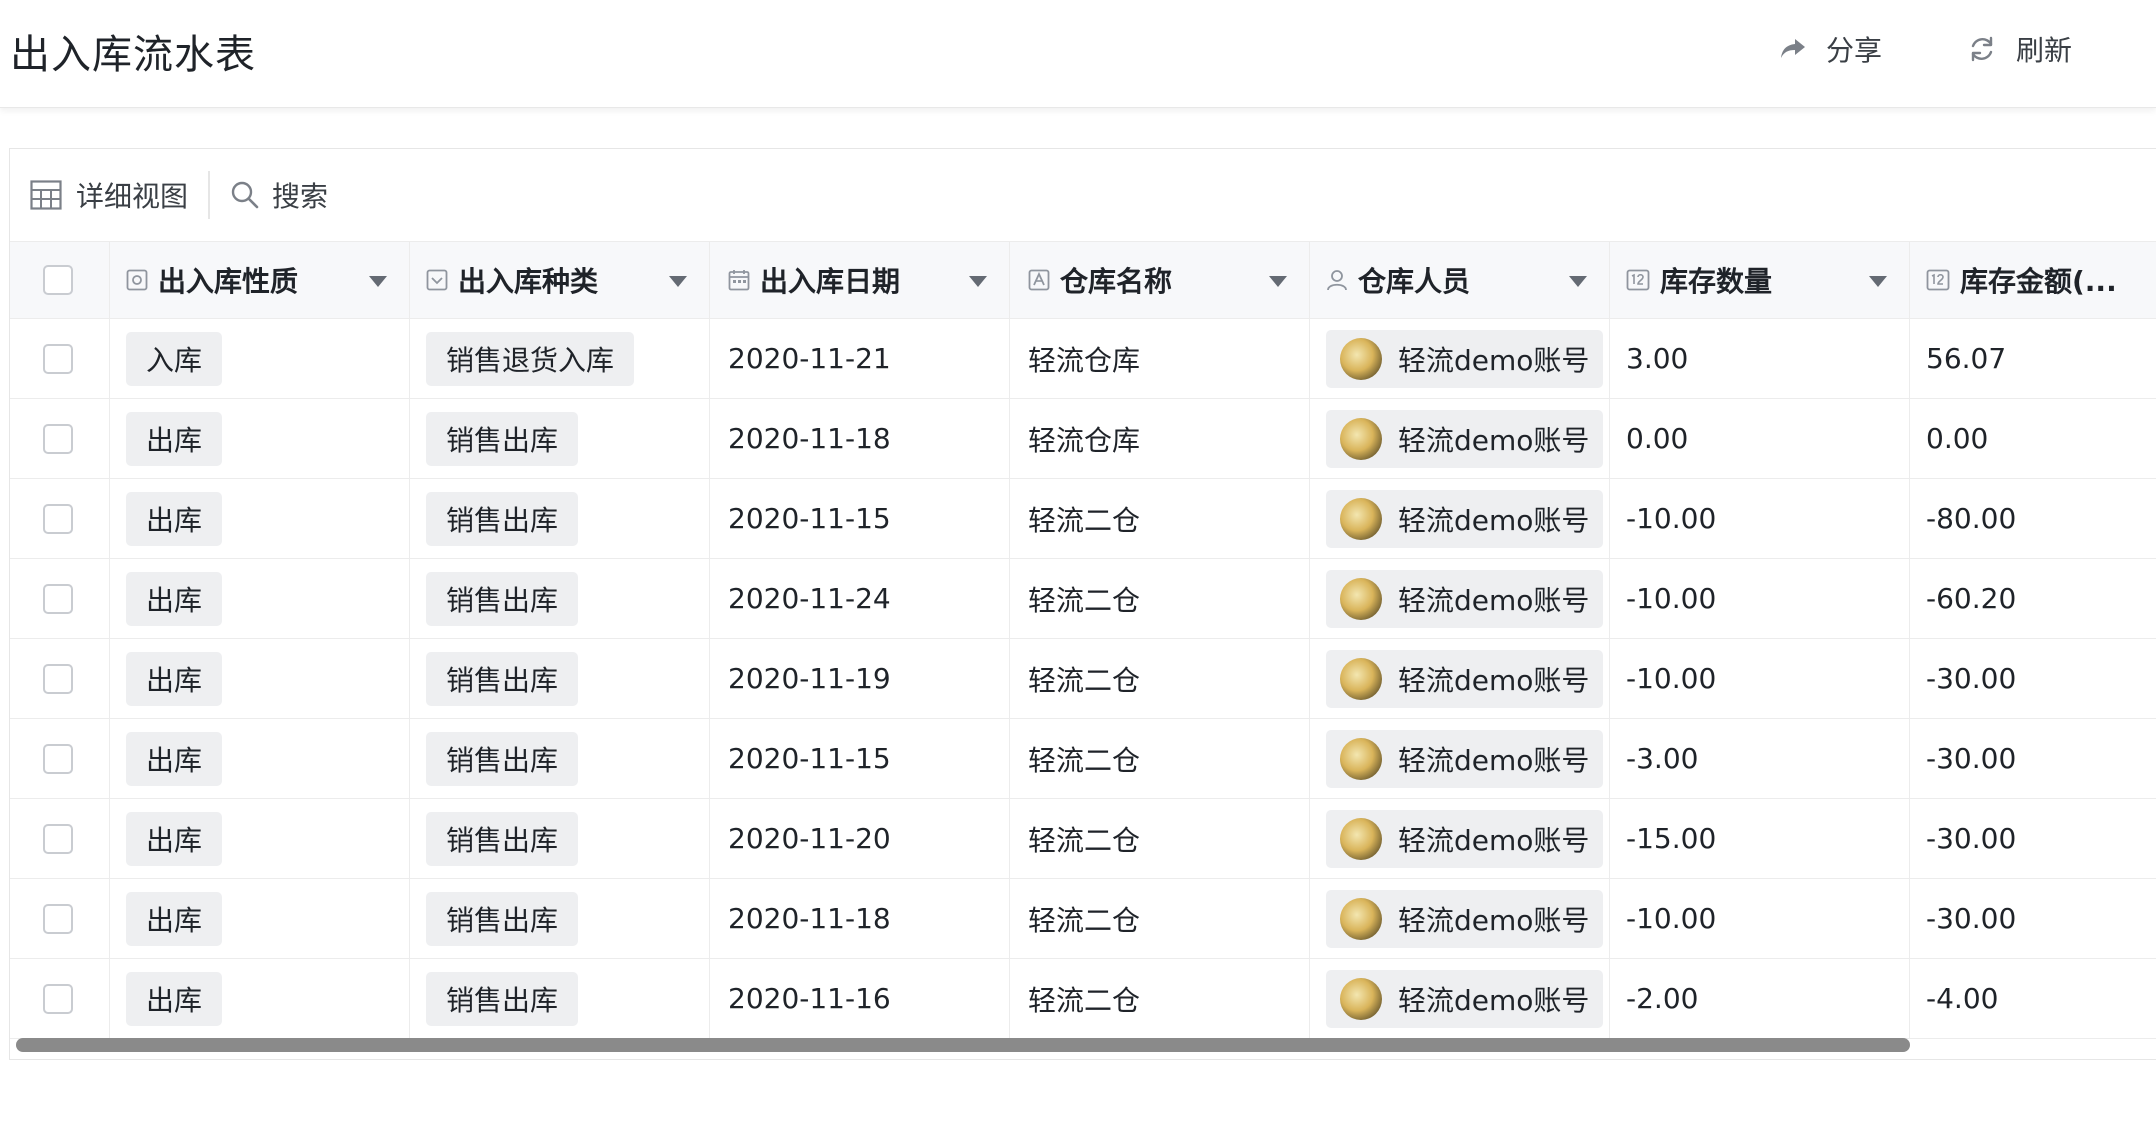  What do you see at coordinates (860, 678) in the screenshot?
I see `date-cell: 2020-11-19` at bounding box center [860, 678].